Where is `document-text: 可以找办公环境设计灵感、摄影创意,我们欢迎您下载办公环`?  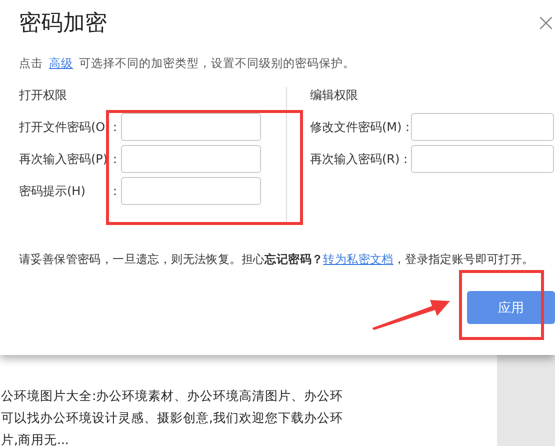
document-text: 可以找办公环境设计灵感、摄影创意,我们欢迎您下载办公环 is located at coordinates (172, 418).